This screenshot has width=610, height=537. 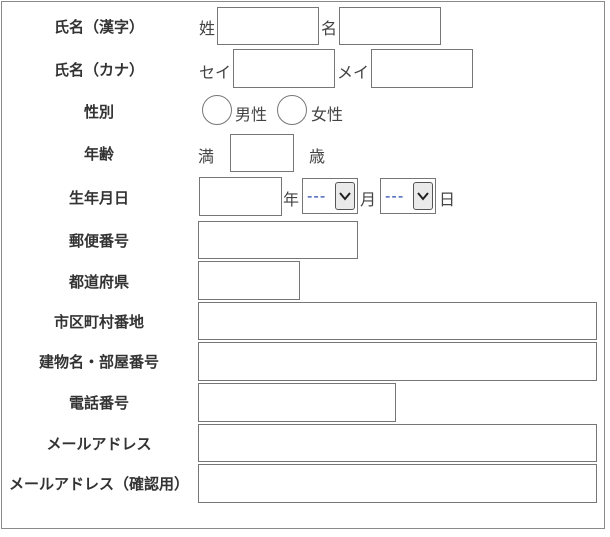 I want to click on age-input, so click(x=262, y=153).